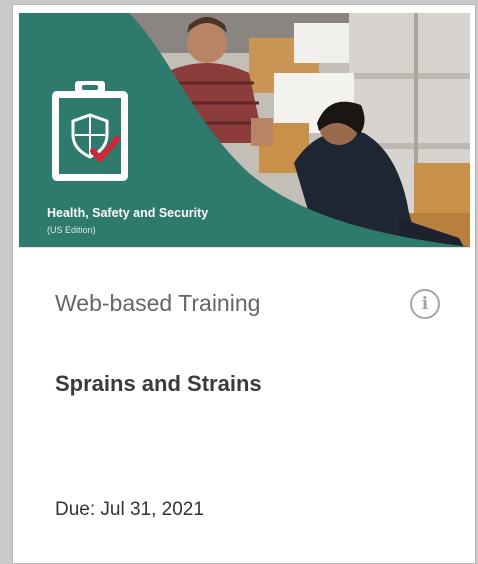  What do you see at coordinates (71, 230) in the screenshot?
I see `banner-subtitle: (US Edition)` at bounding box center [71, 230].